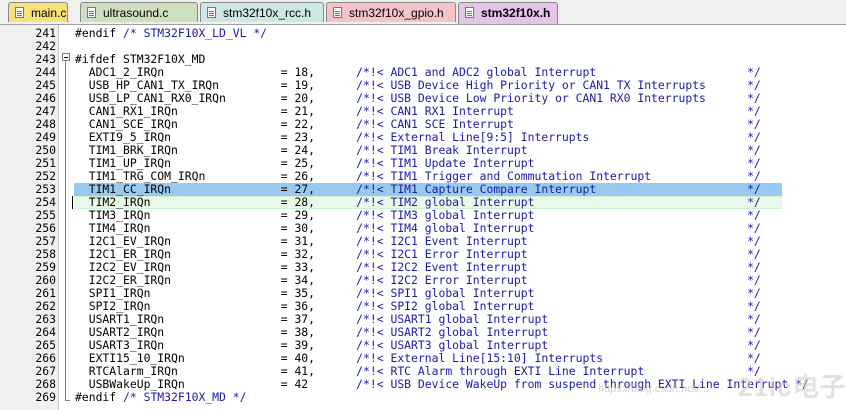 The image size is (846, 410). Describe the element at coordinates (396, 13) in the screenshot. I see `tab-label: stm32f10x_gpio.h` at that location.